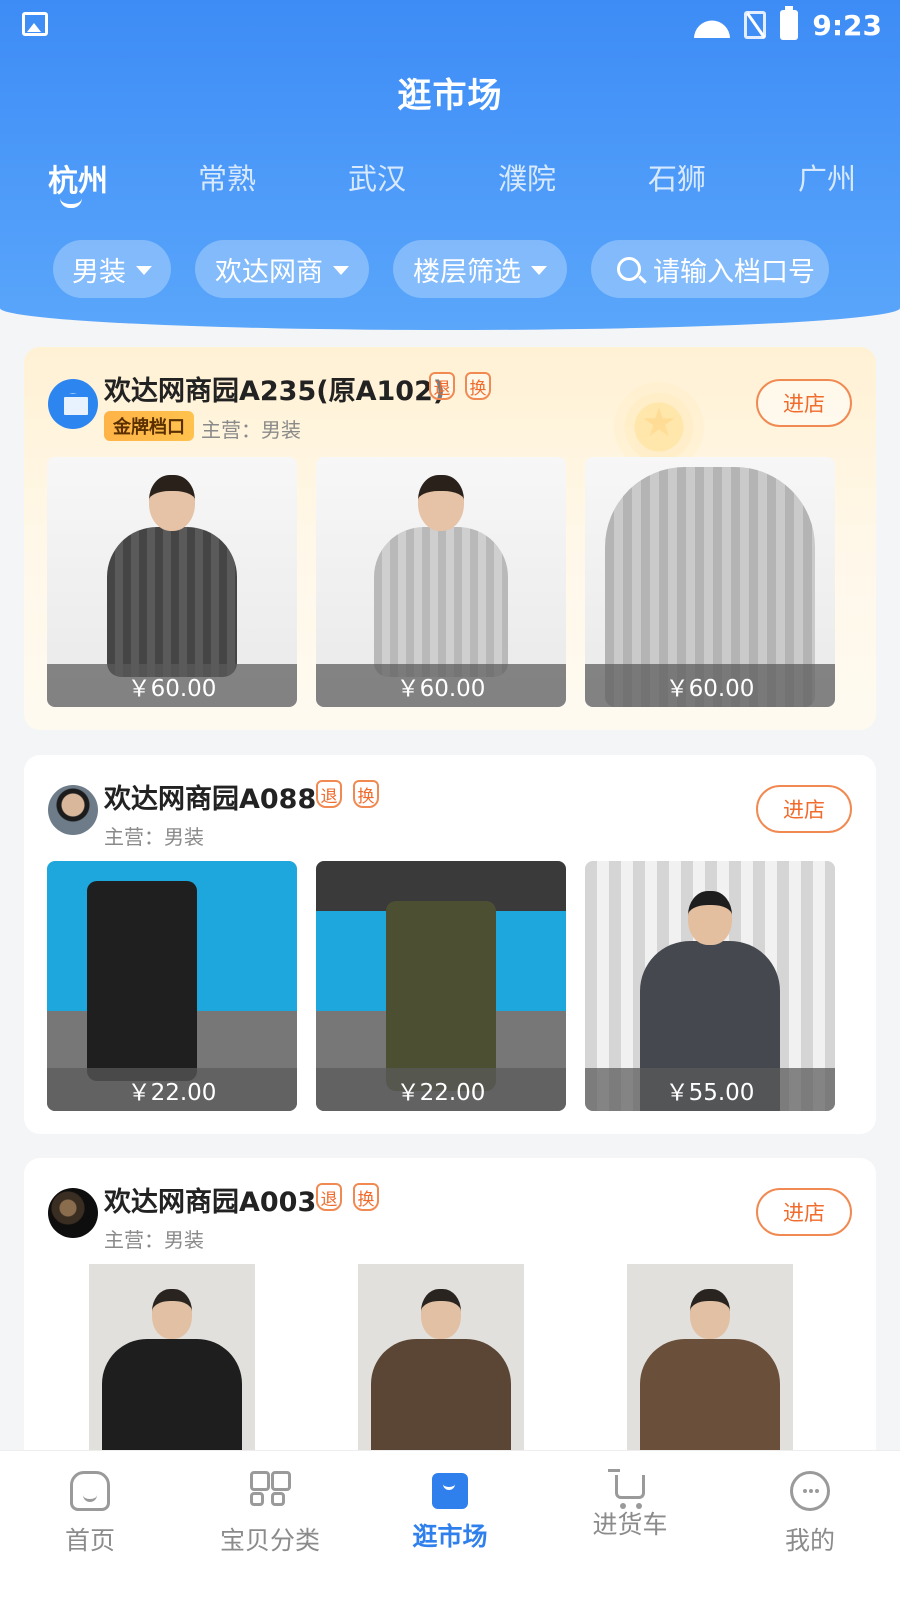 The width and height of the screenshot is (900, 1600). I want to click on store-name: 欢达网商园A235(原A102), so click(275, 391).